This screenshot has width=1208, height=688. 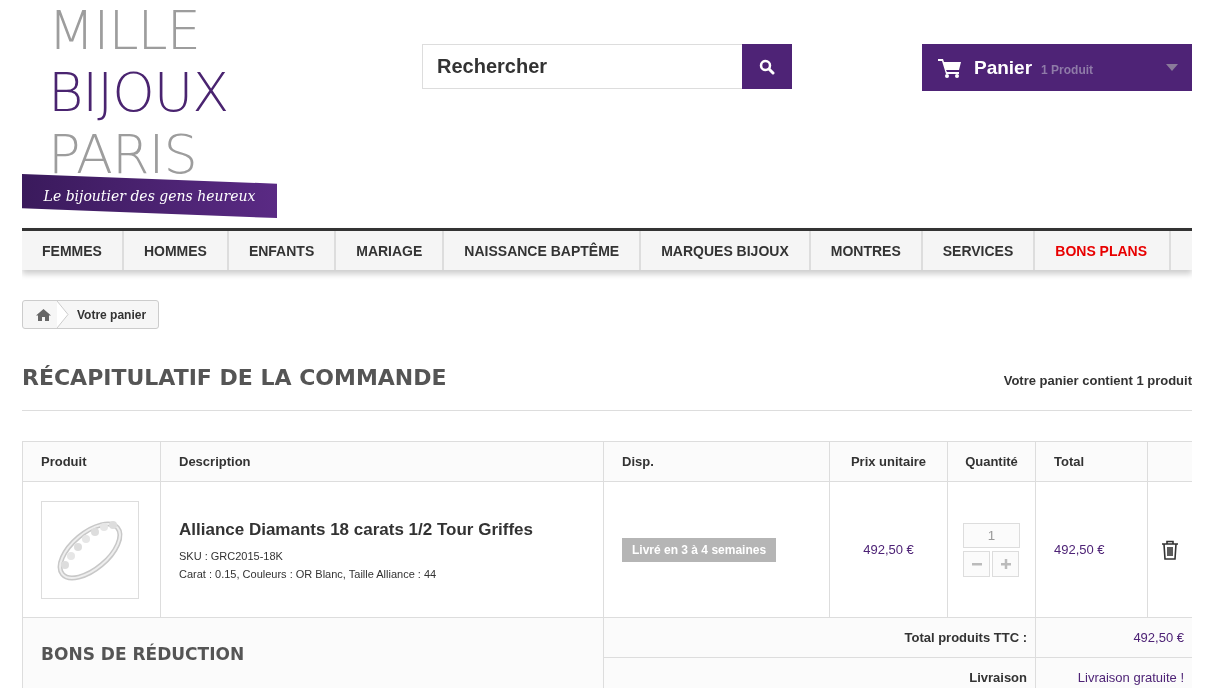 I want to click on total-price: 492,50 €, so click(x=1079, y=549).